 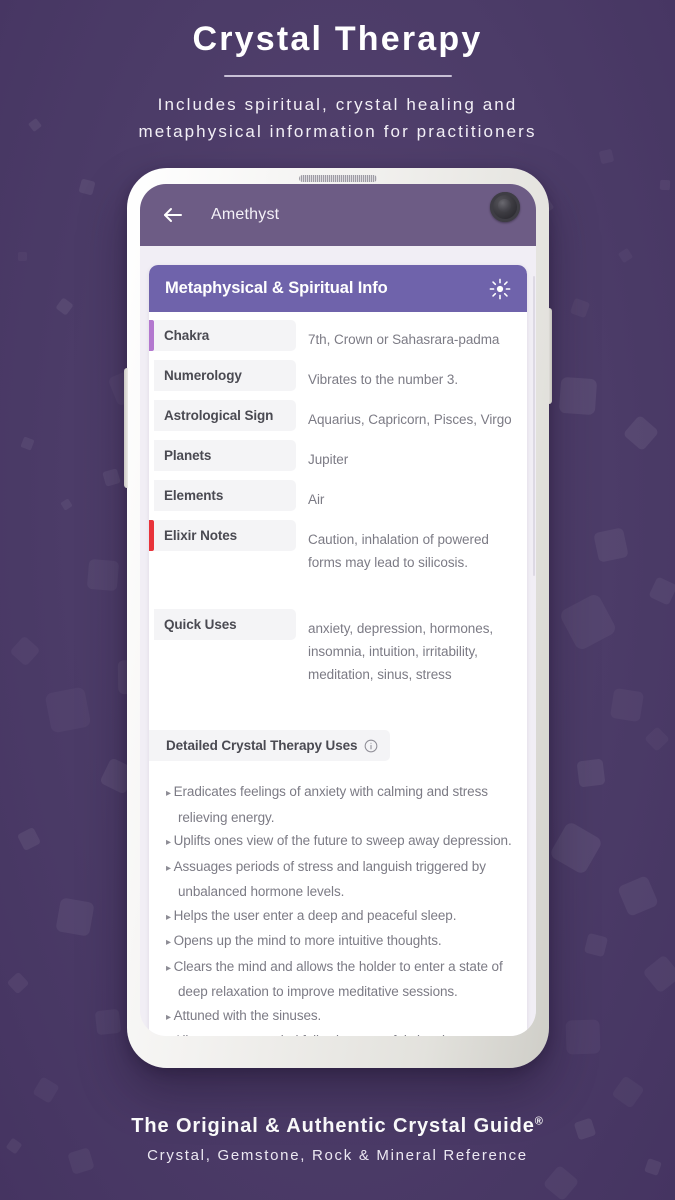 I want to click on property-row: Chakra 7th, Crown or Sahasrara-padma, so click(x=338, y=339).